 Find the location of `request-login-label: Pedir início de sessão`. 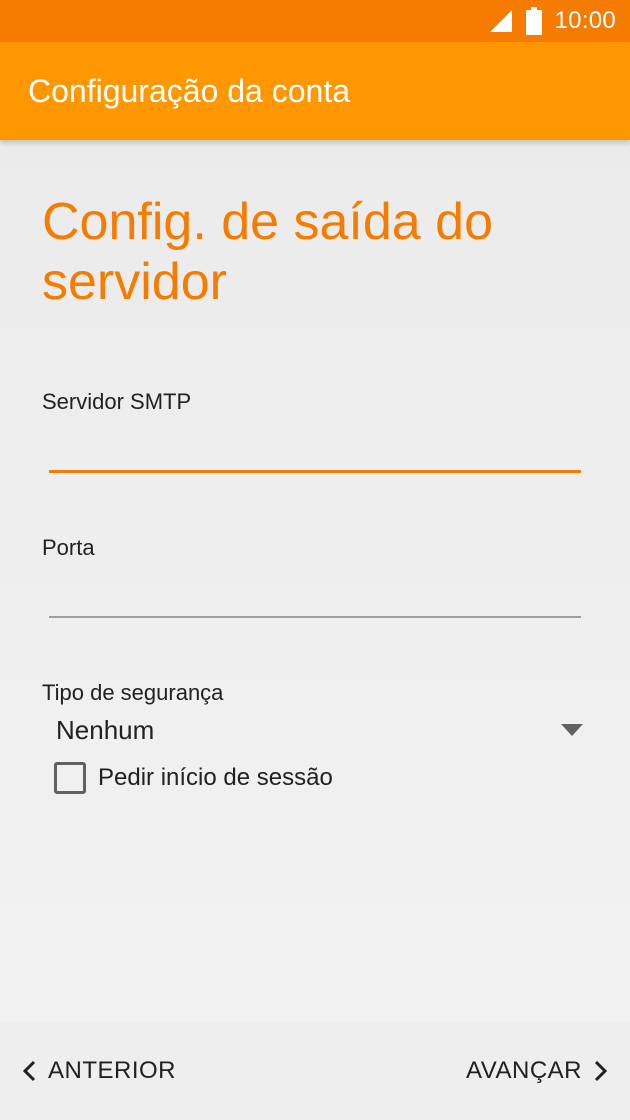

request-login-label: Pedir início de sessão is located at coordinates (215, 777).